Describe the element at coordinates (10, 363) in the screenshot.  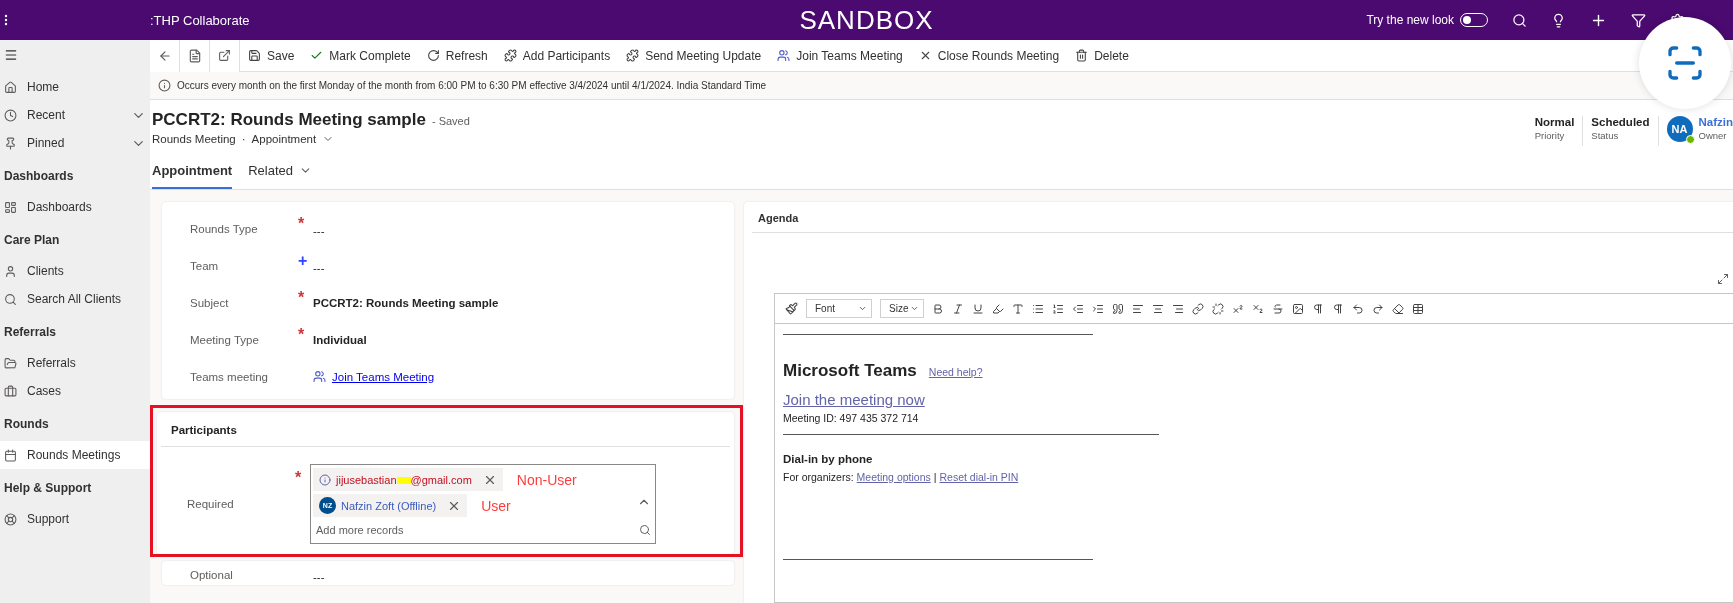
I see `folder-icon` at that location.